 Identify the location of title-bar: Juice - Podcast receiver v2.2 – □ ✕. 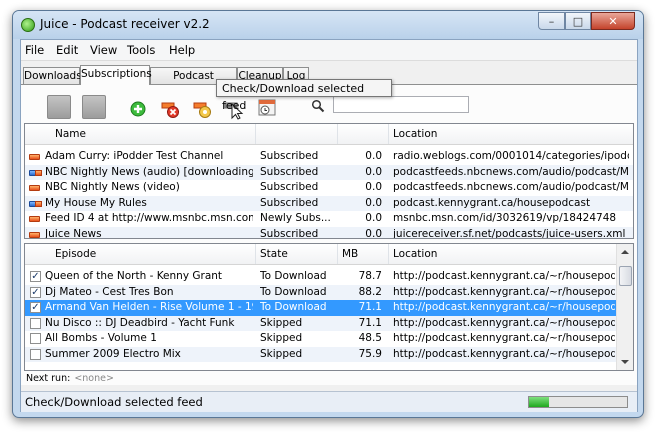
(328, 25).